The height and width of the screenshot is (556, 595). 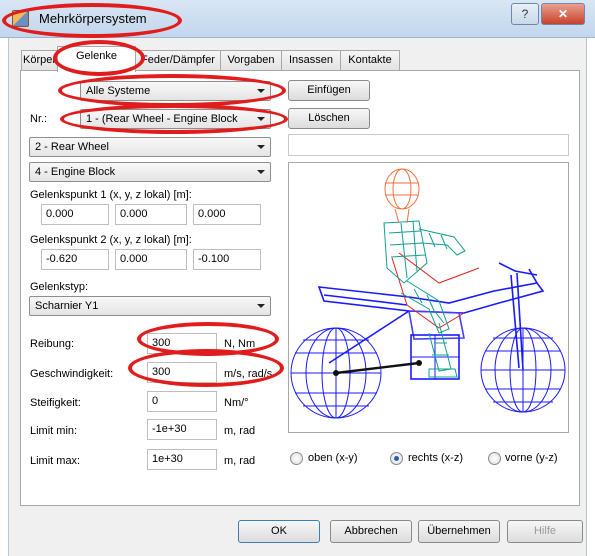 What do you see at coordinates (72, 374) in the screenshot?
I see `velocity-label: Geschwindigkeit:` at bounding box center [72, 374].